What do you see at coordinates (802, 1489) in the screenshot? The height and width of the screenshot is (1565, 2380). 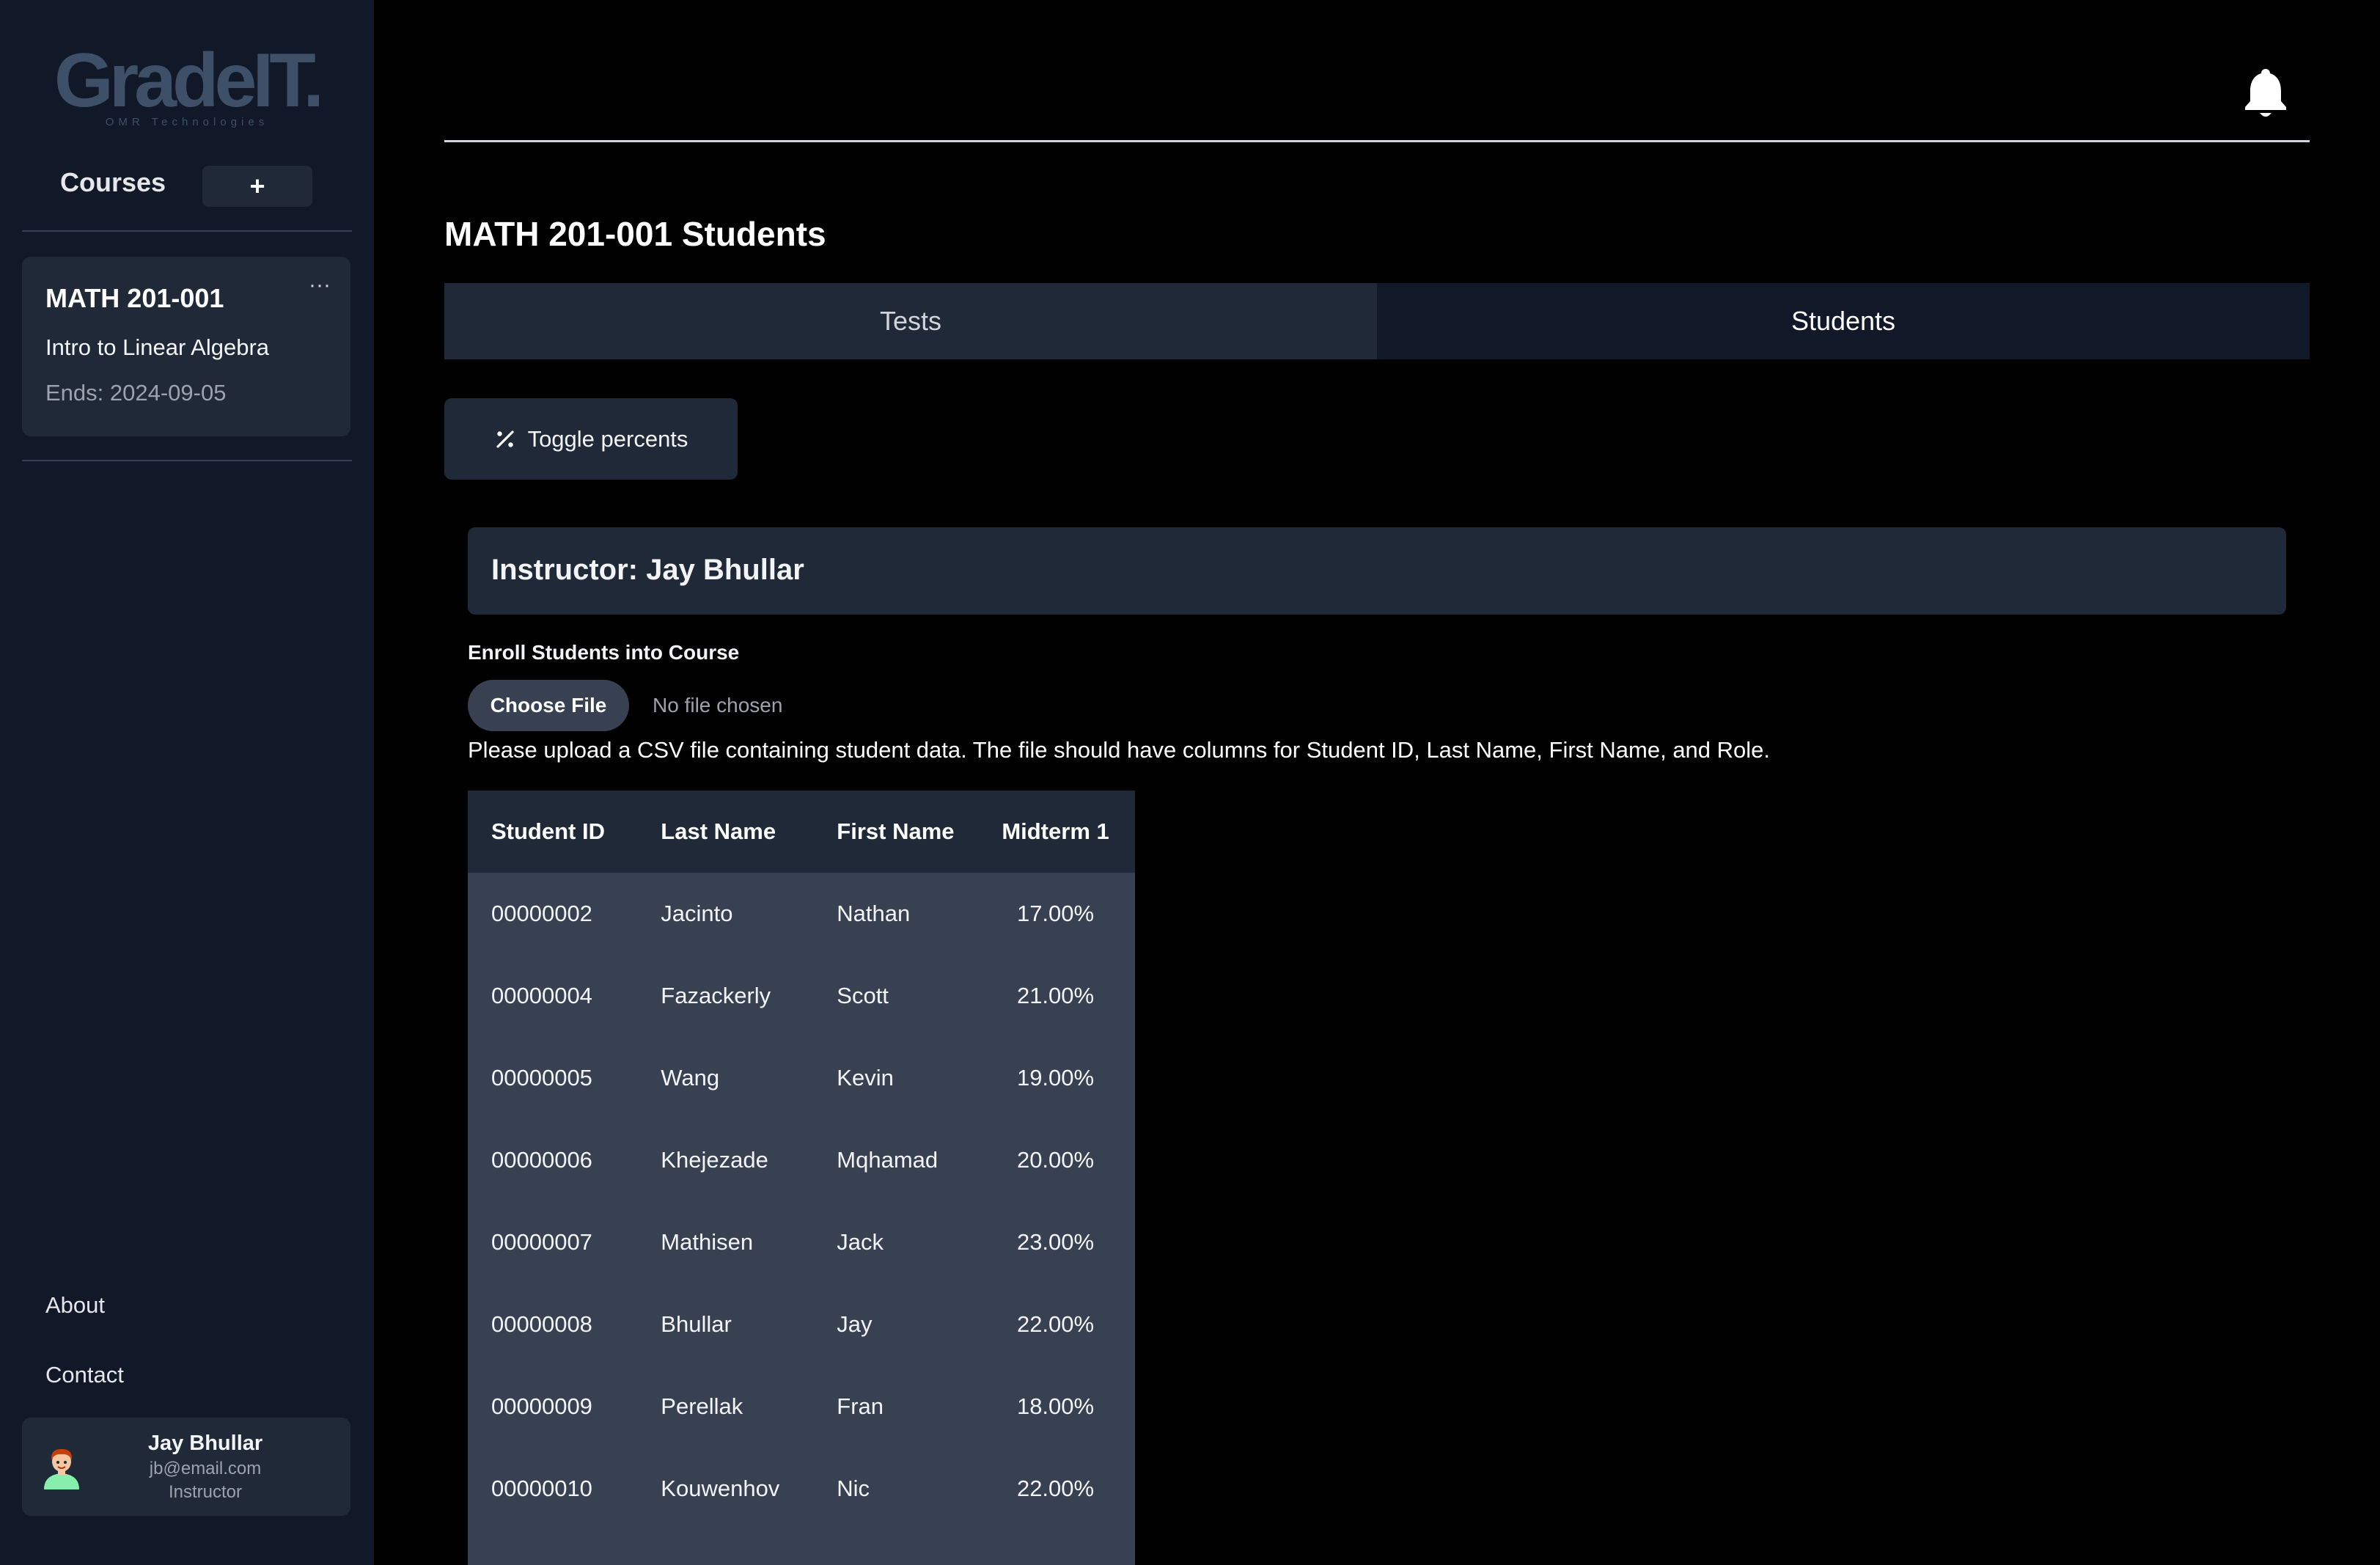 I see `table-row: 00000010 Kouwenhov Nic 22.00%` at bounding box center [802, 1489].